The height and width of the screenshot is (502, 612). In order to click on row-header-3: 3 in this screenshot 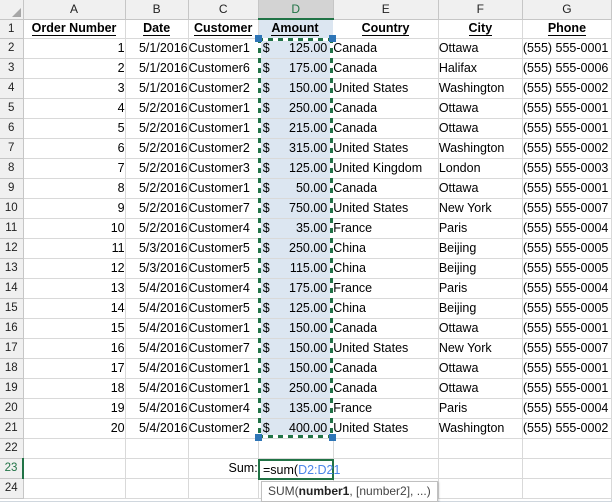, I will do `click(12, 68)`.